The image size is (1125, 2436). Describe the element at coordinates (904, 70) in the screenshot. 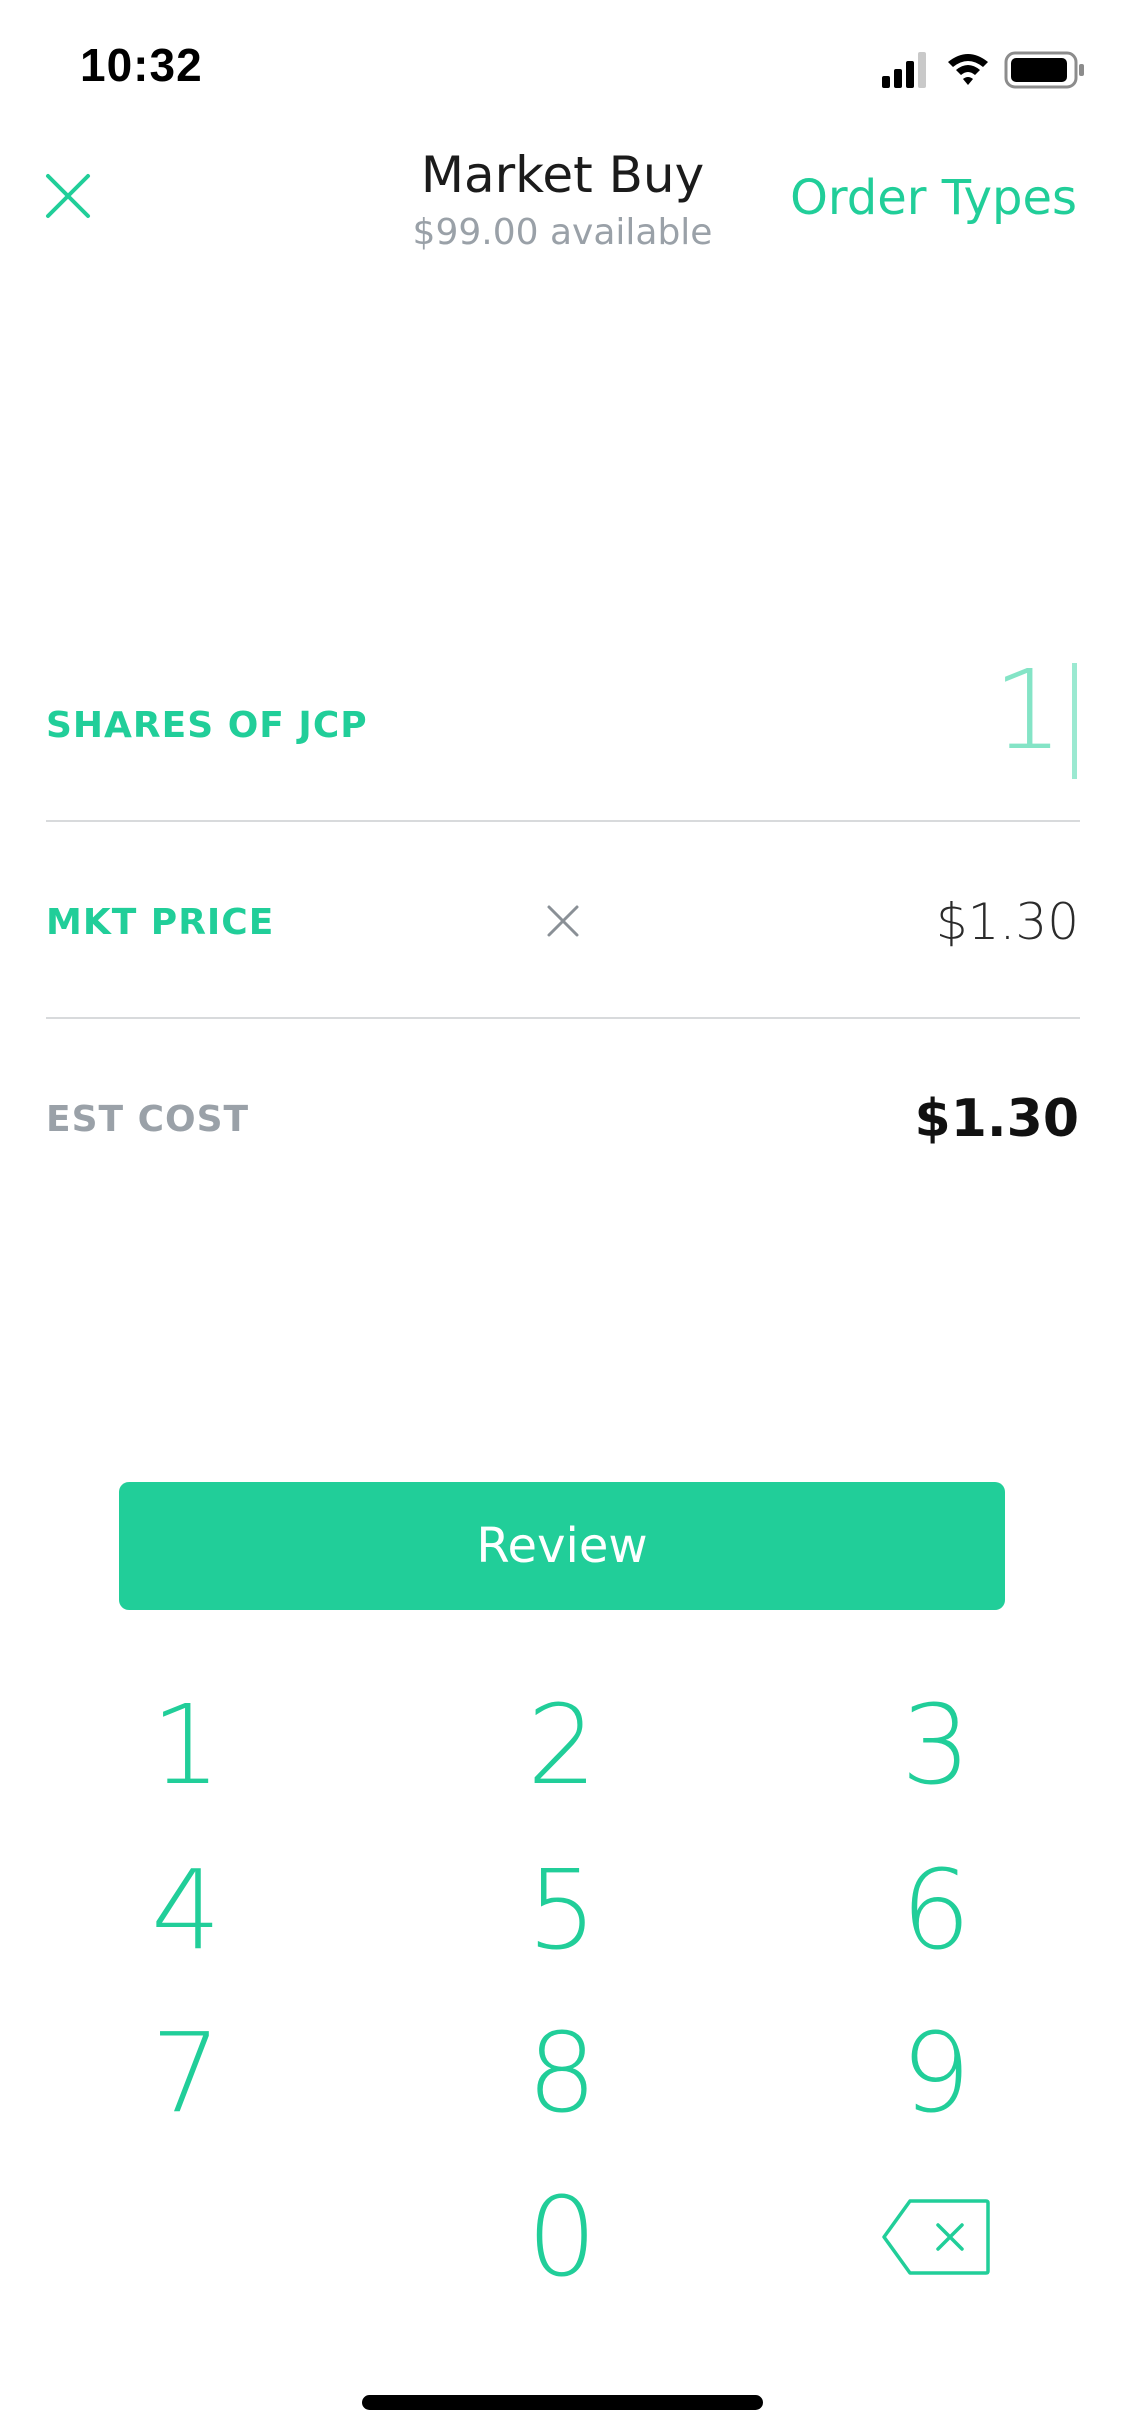

I see `cellular-signal-icon` at that location.